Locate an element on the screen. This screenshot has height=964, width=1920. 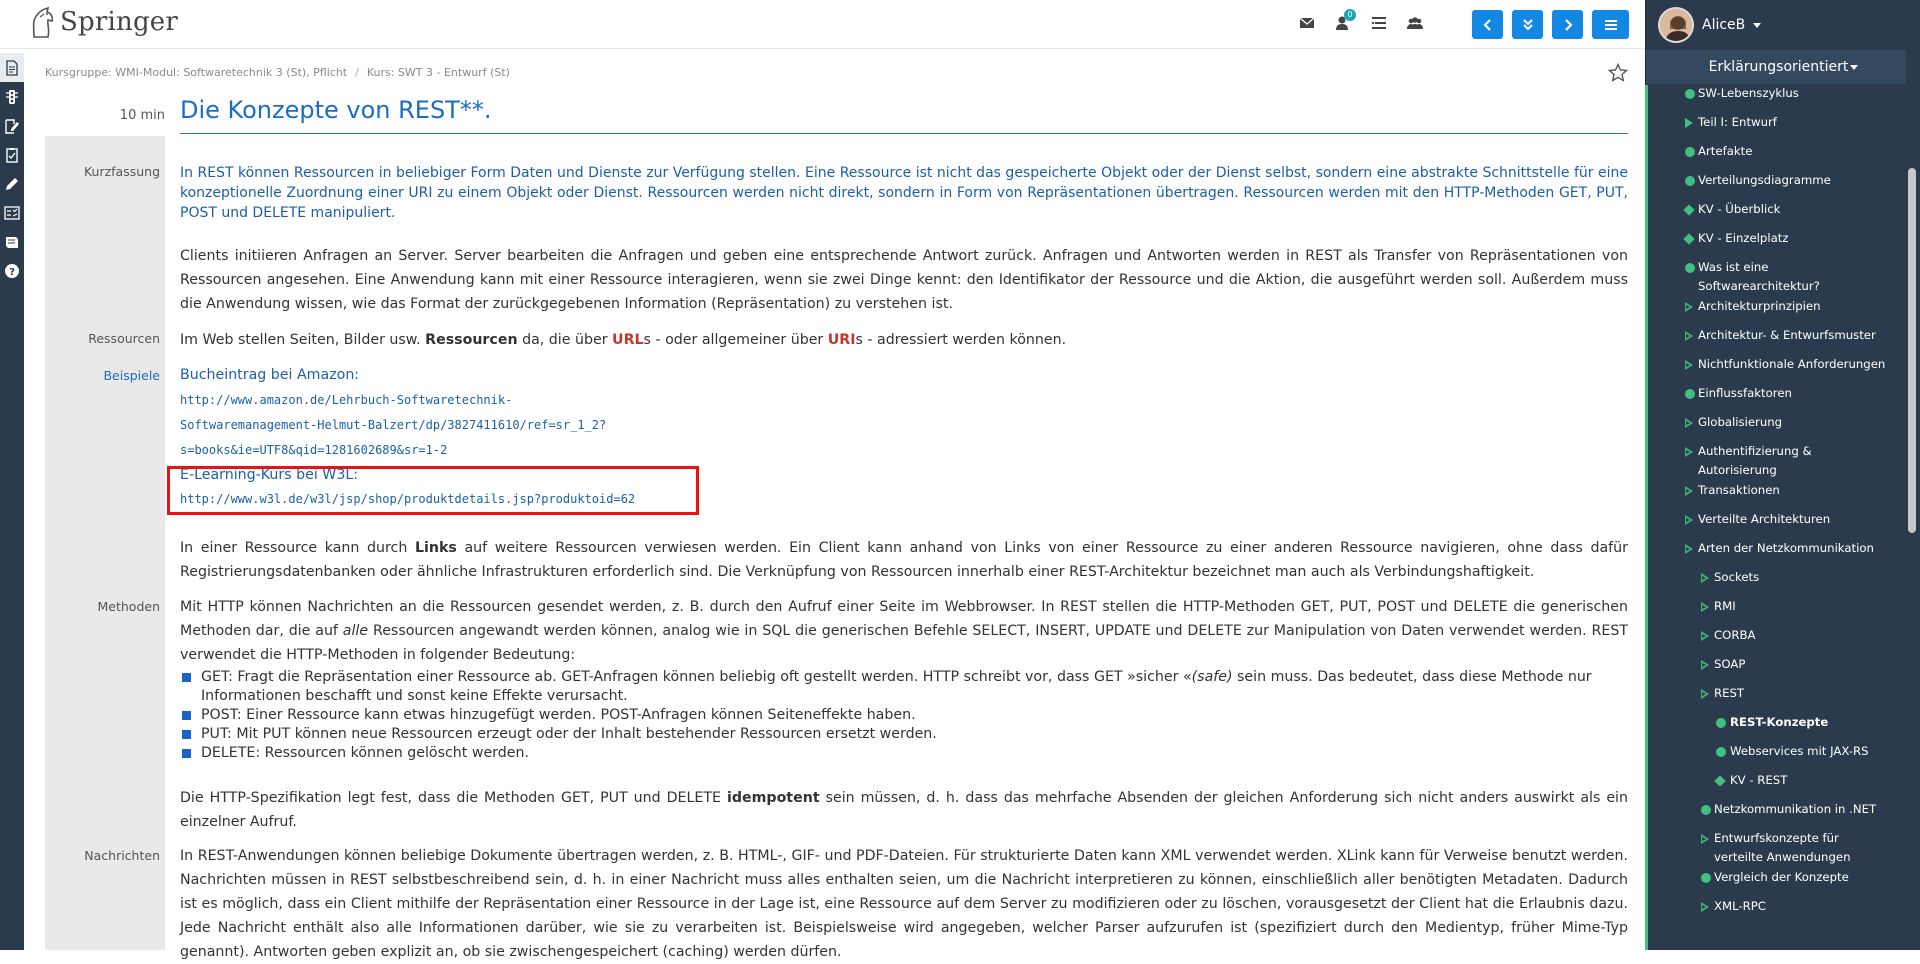
sidebar-tree-label: Verteilungsdiagramme is located at coordinates (1764, 180).